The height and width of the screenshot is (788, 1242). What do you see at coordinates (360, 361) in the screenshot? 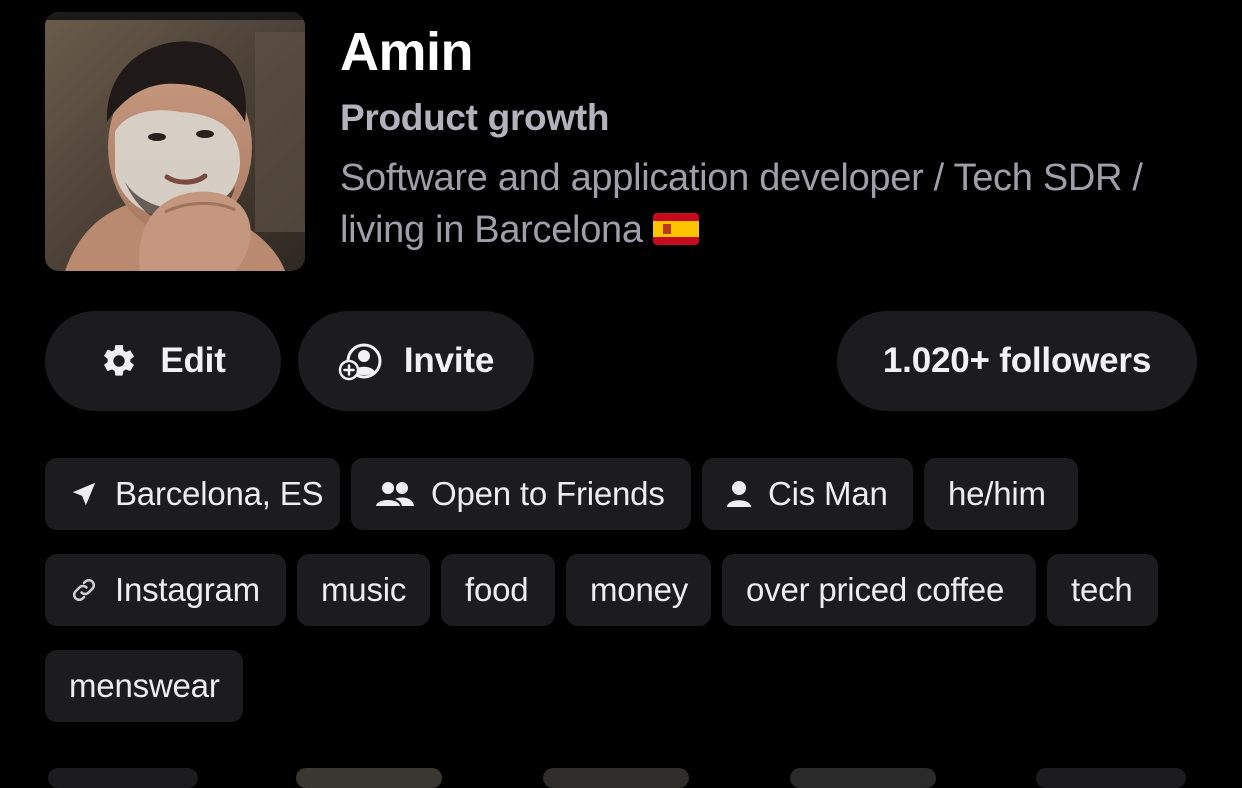
I see `add-person-icon` at bounding box center [360, 361].